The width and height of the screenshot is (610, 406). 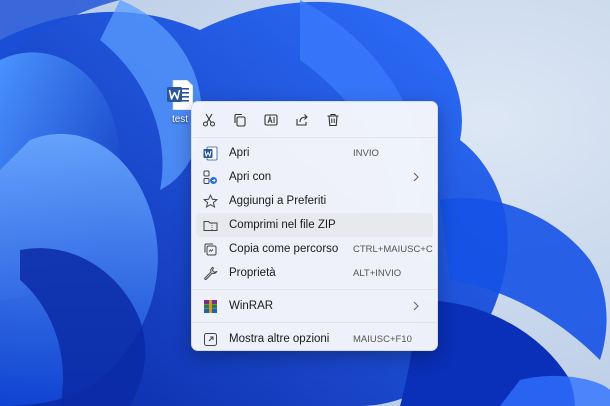 I want to click on share-button, so click(x=302, y=120).